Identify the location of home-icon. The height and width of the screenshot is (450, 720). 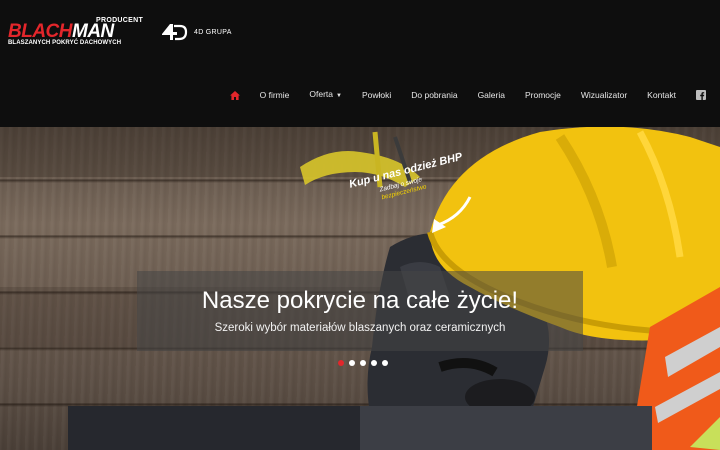
(234, 95).